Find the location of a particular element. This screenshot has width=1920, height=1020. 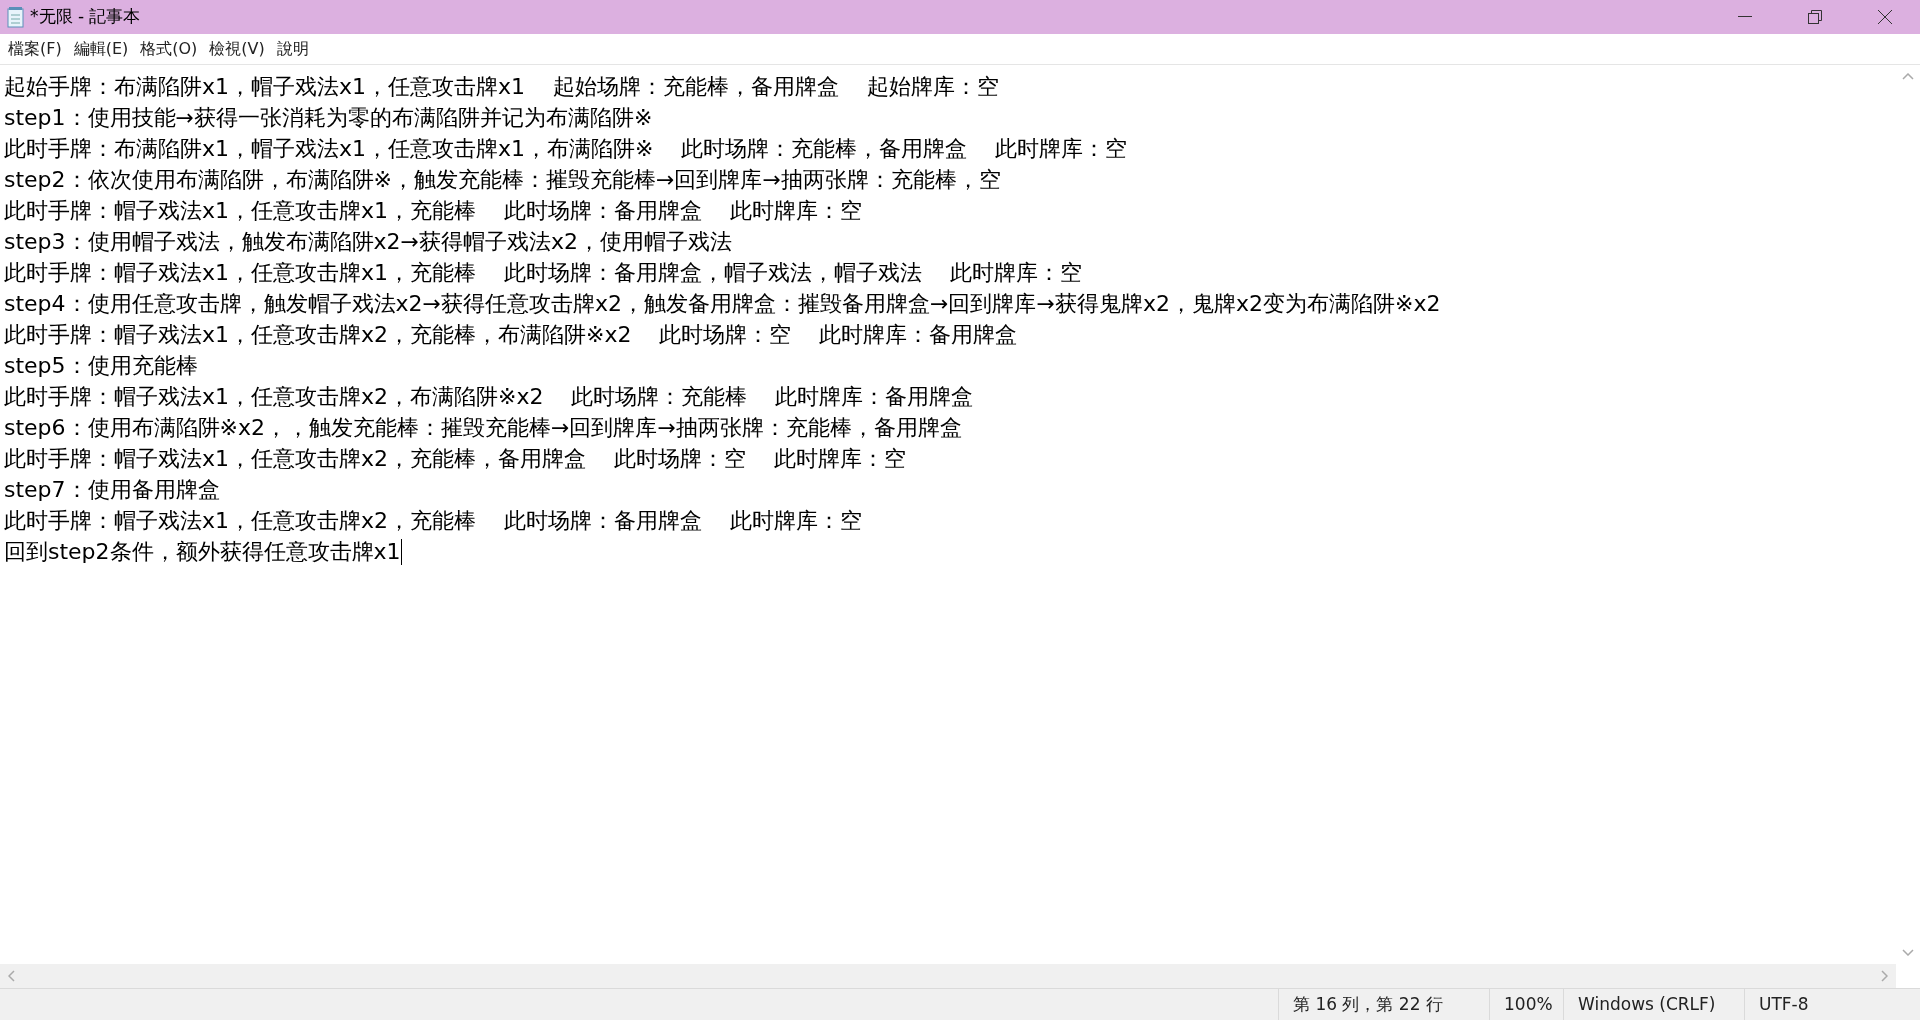

text-cursor is located at coordinates (401, 551).